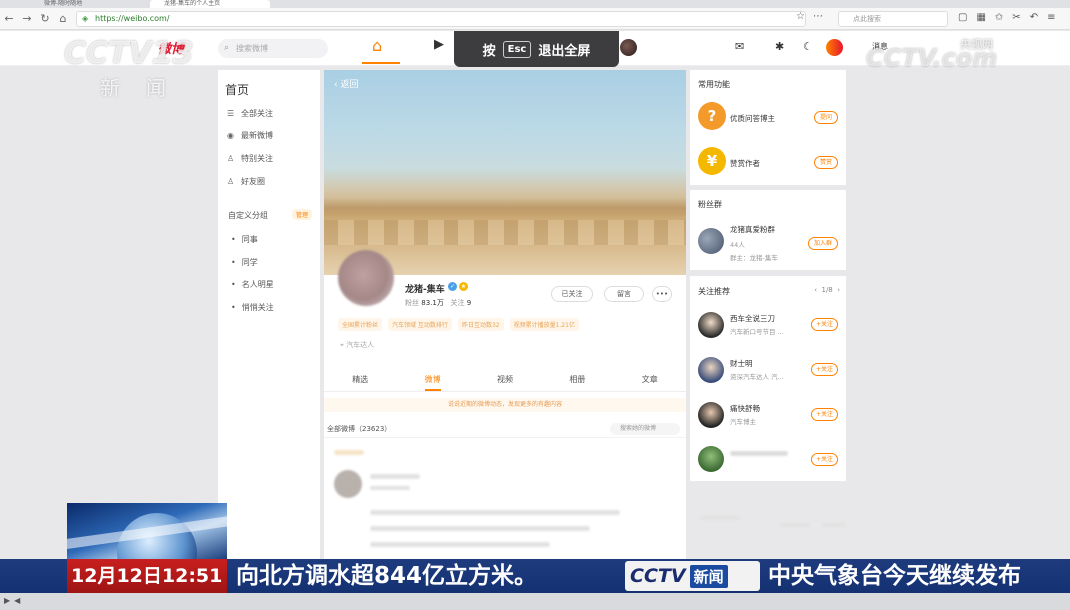 Image resolution: width=1070 pixels, height=610 pixels. What do you see at coordinates (825, 117) in the screenshot?
I see `ask-button: 提问` at bounding box center [825, 117].